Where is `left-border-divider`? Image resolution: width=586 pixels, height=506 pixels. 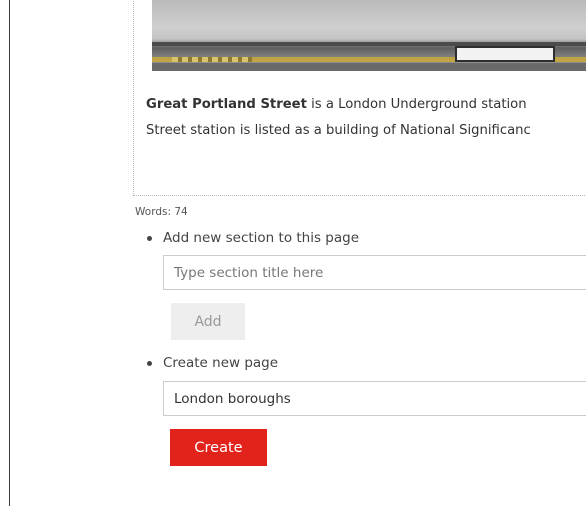 left-border-divider is located at coordinates (9, 253).